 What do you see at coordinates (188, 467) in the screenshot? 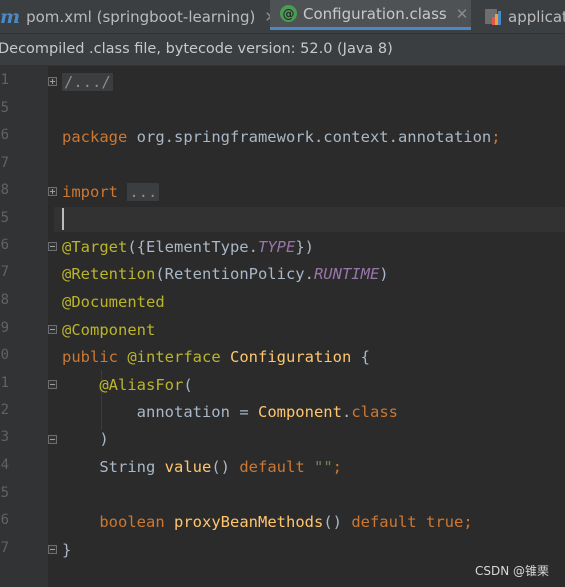
I see `method-name: value` at bounding box center [188, 467].